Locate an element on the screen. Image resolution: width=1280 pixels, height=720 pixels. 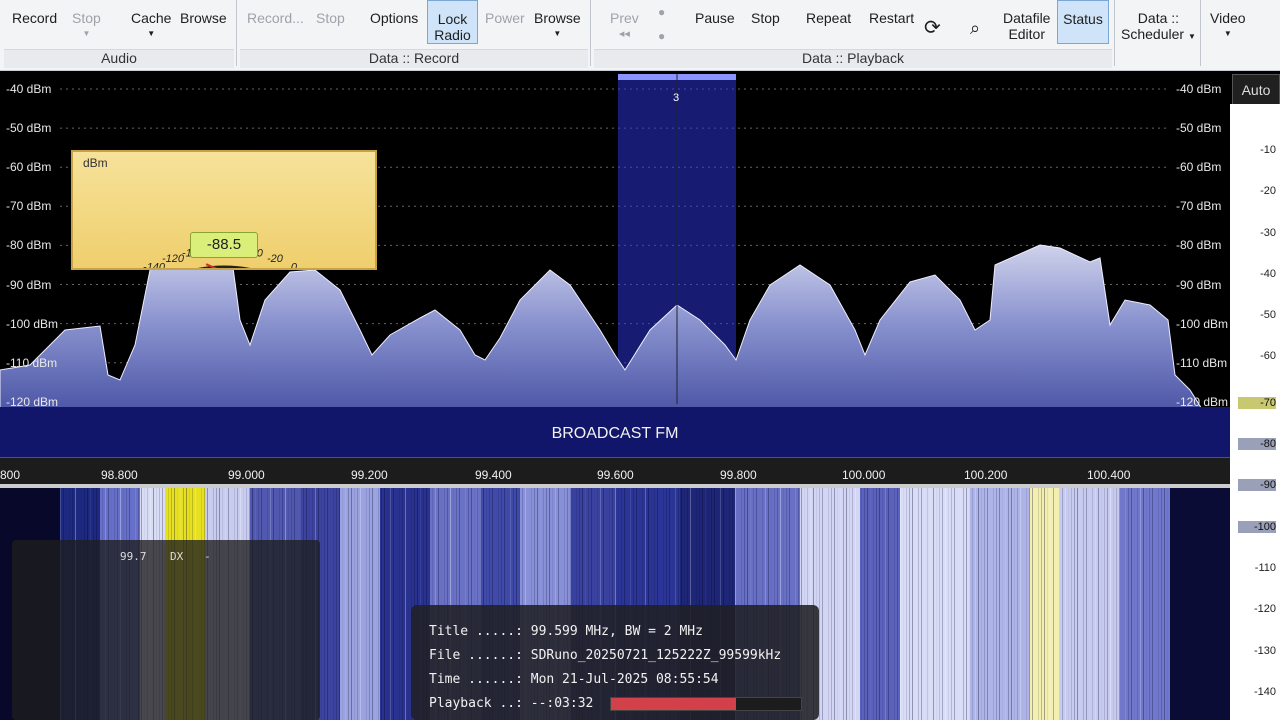
data-browse-button: Browse ▼ is located at coordinates (557, 24).